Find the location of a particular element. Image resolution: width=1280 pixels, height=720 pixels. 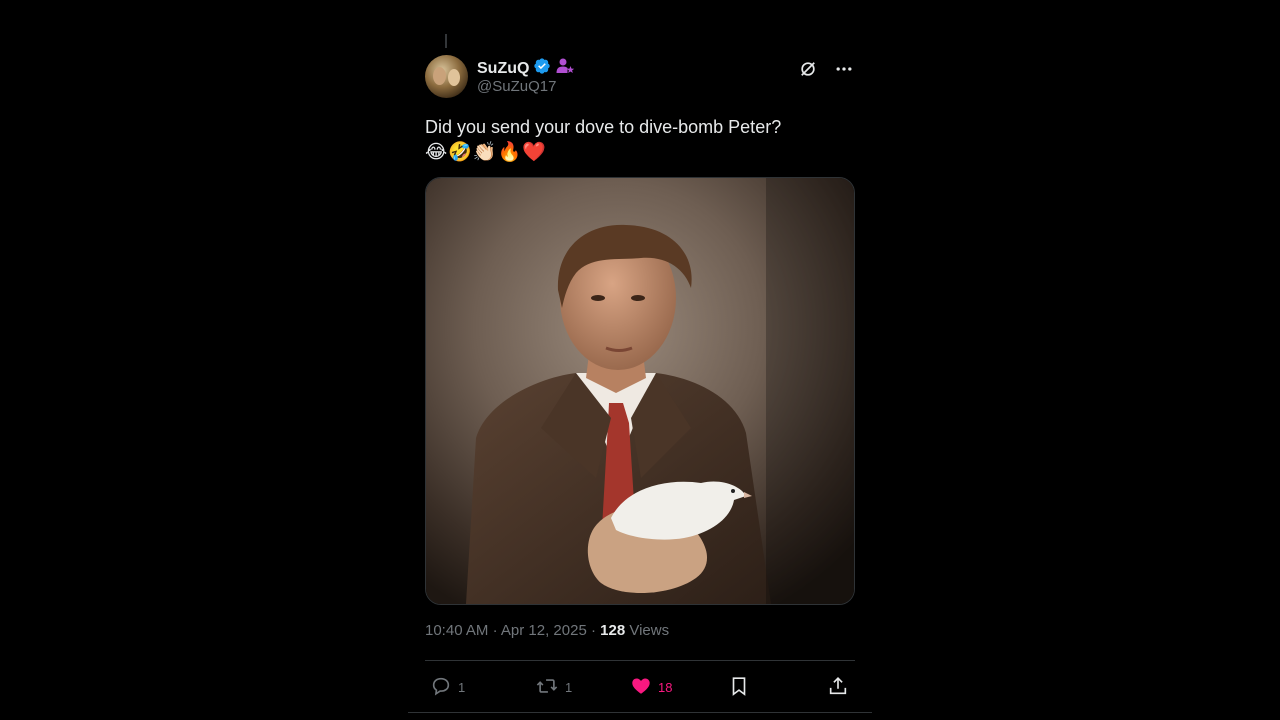

heart-filled-icon is located at coordinates (641, 687).